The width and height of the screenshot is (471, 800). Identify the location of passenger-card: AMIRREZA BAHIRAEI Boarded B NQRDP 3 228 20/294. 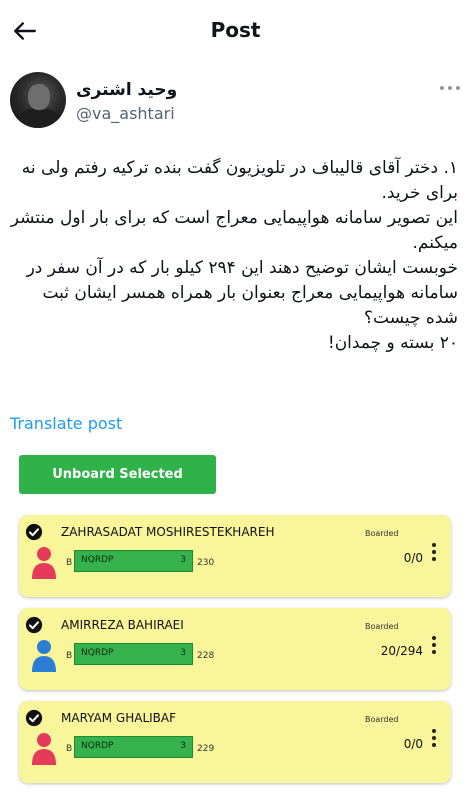
(235, 649).